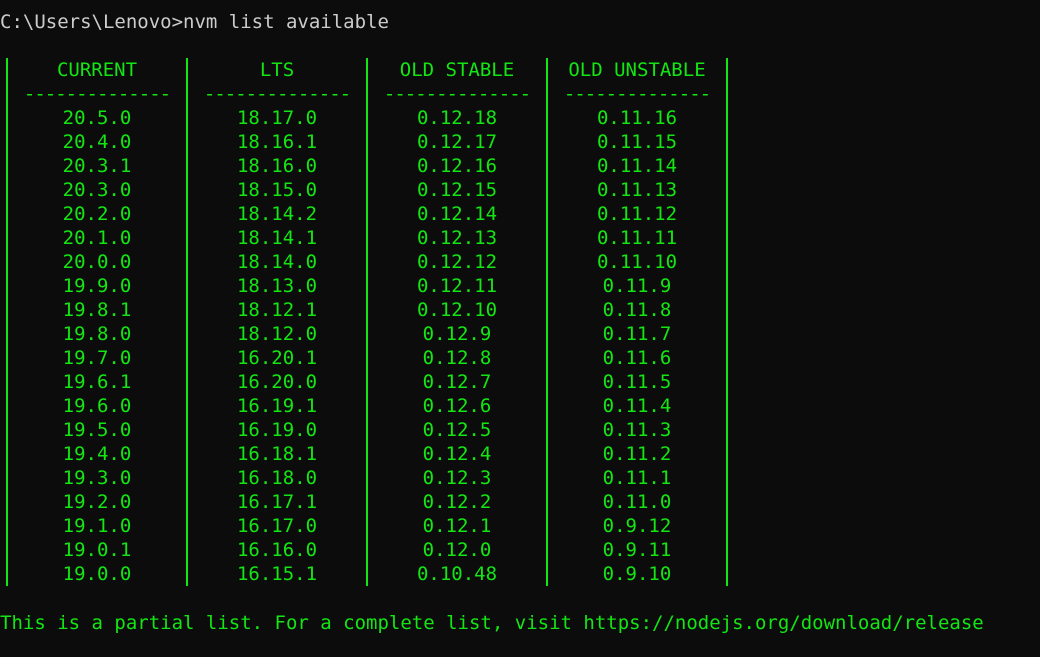 The image size is (1040, 657). Describe the element at coordinates (276, 550) in the screenshot. I see `cell-lts: 16.16.0` at that location.